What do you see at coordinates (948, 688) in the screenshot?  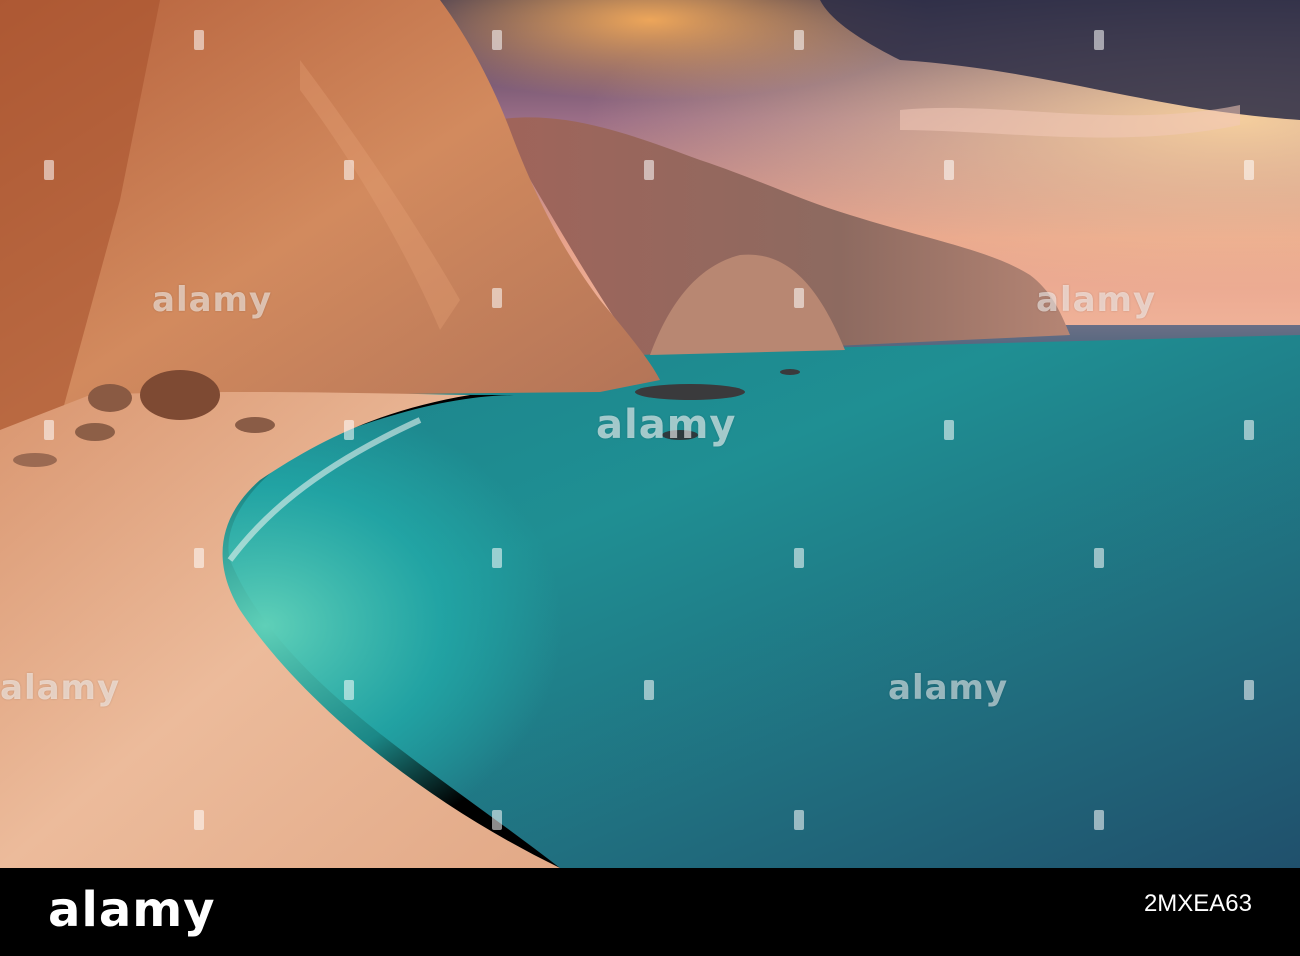 I see `watermark-bottom-right: alamy` at bounding box center [948, 688].